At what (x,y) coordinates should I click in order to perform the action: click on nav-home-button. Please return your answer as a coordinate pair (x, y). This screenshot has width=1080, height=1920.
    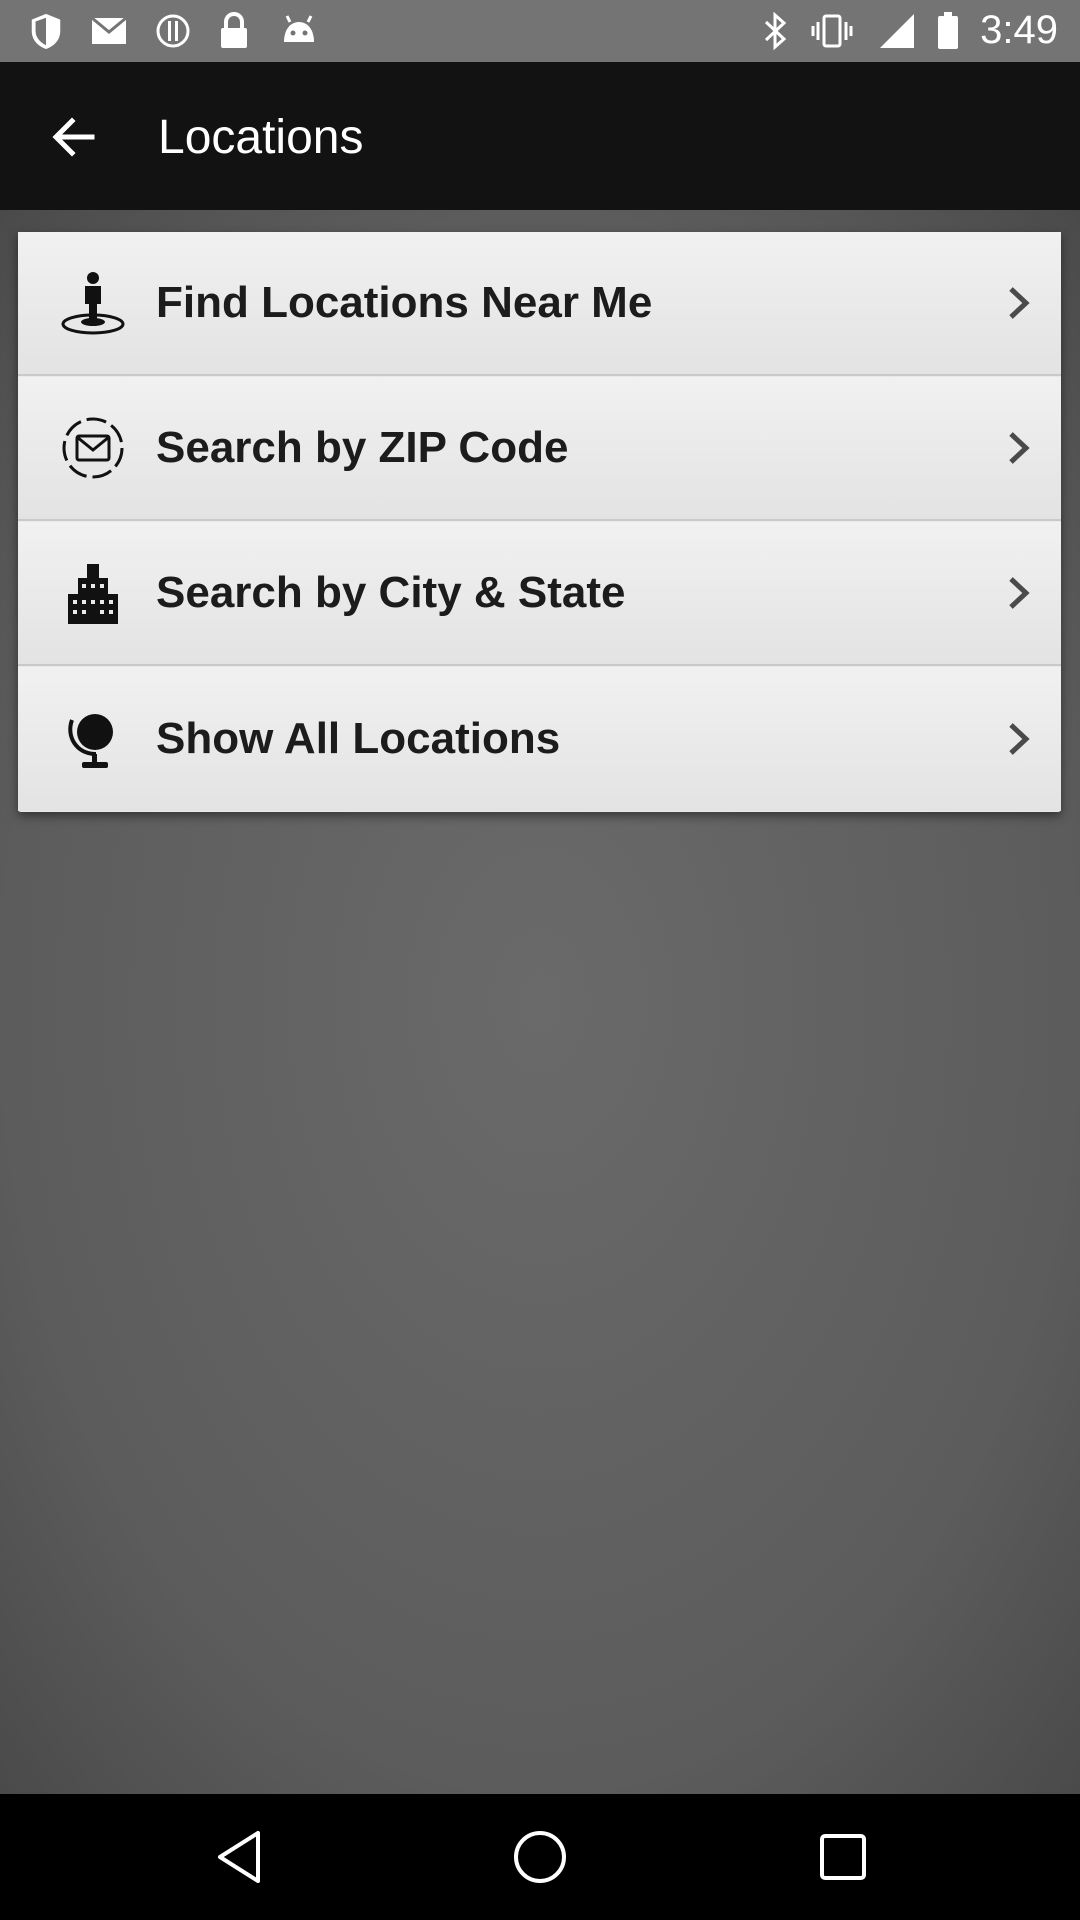
    Looking at the image, I should click on (540, 1857).